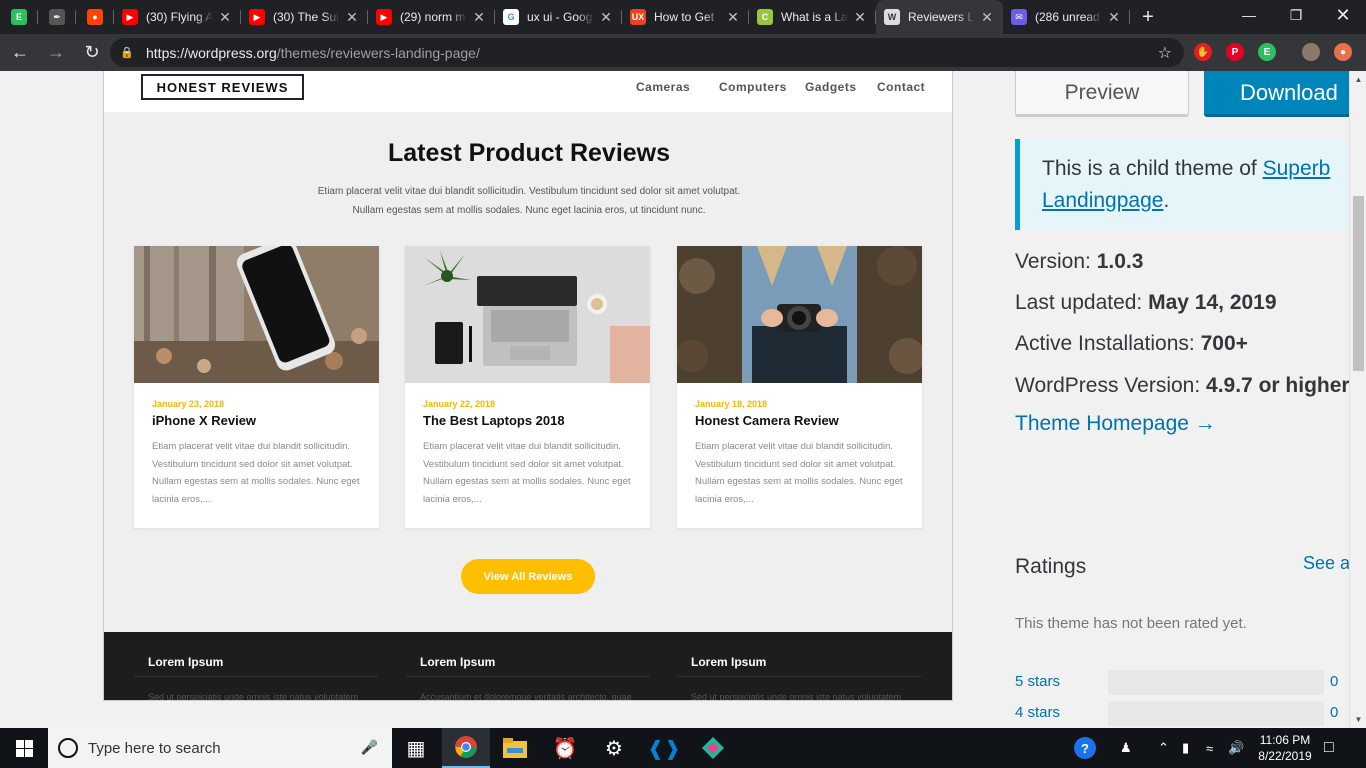  I want to click on tab-title: ux ui - Goog, so click(560, 17).